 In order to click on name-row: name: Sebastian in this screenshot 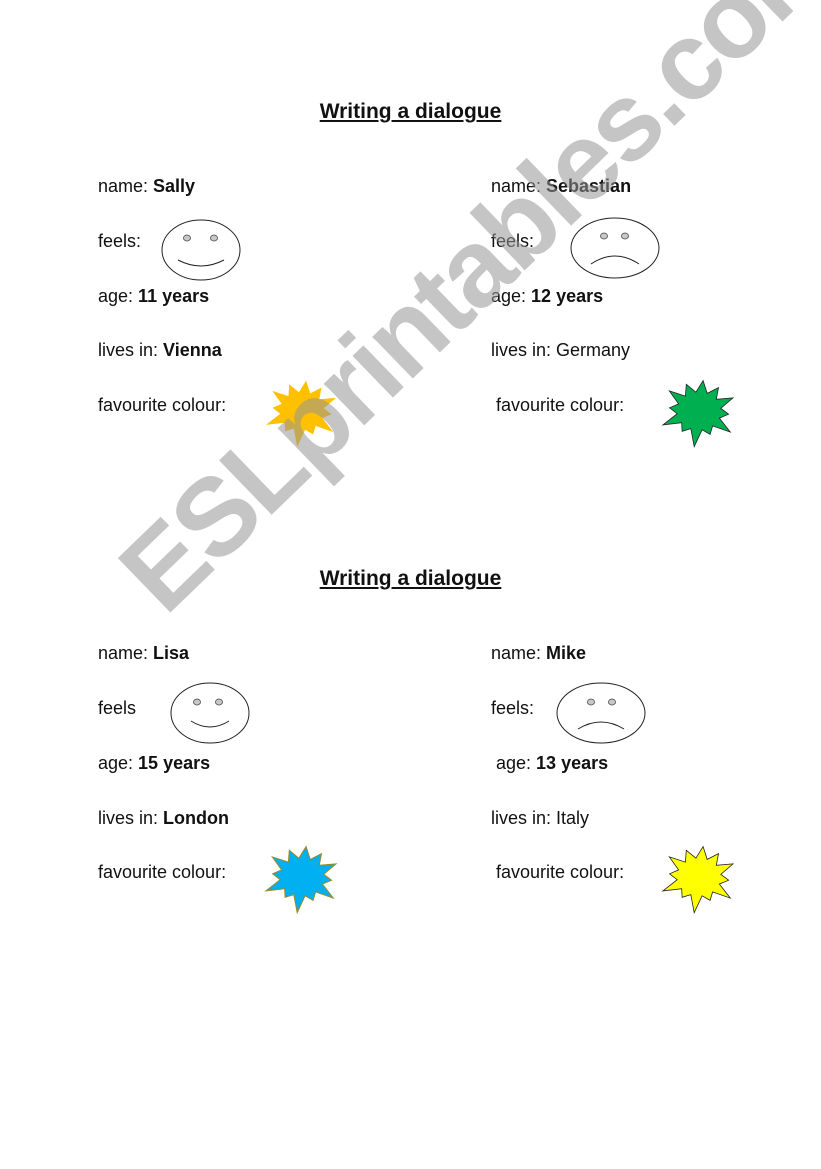, I will do `click(561, 186)`.